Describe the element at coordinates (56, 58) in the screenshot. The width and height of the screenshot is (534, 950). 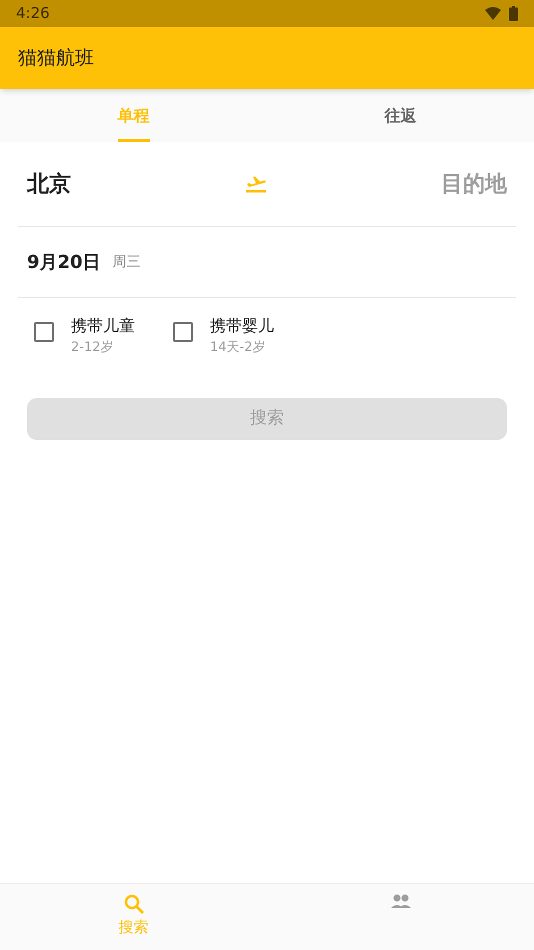
I see `app-title: 猫猫航班` at that location.